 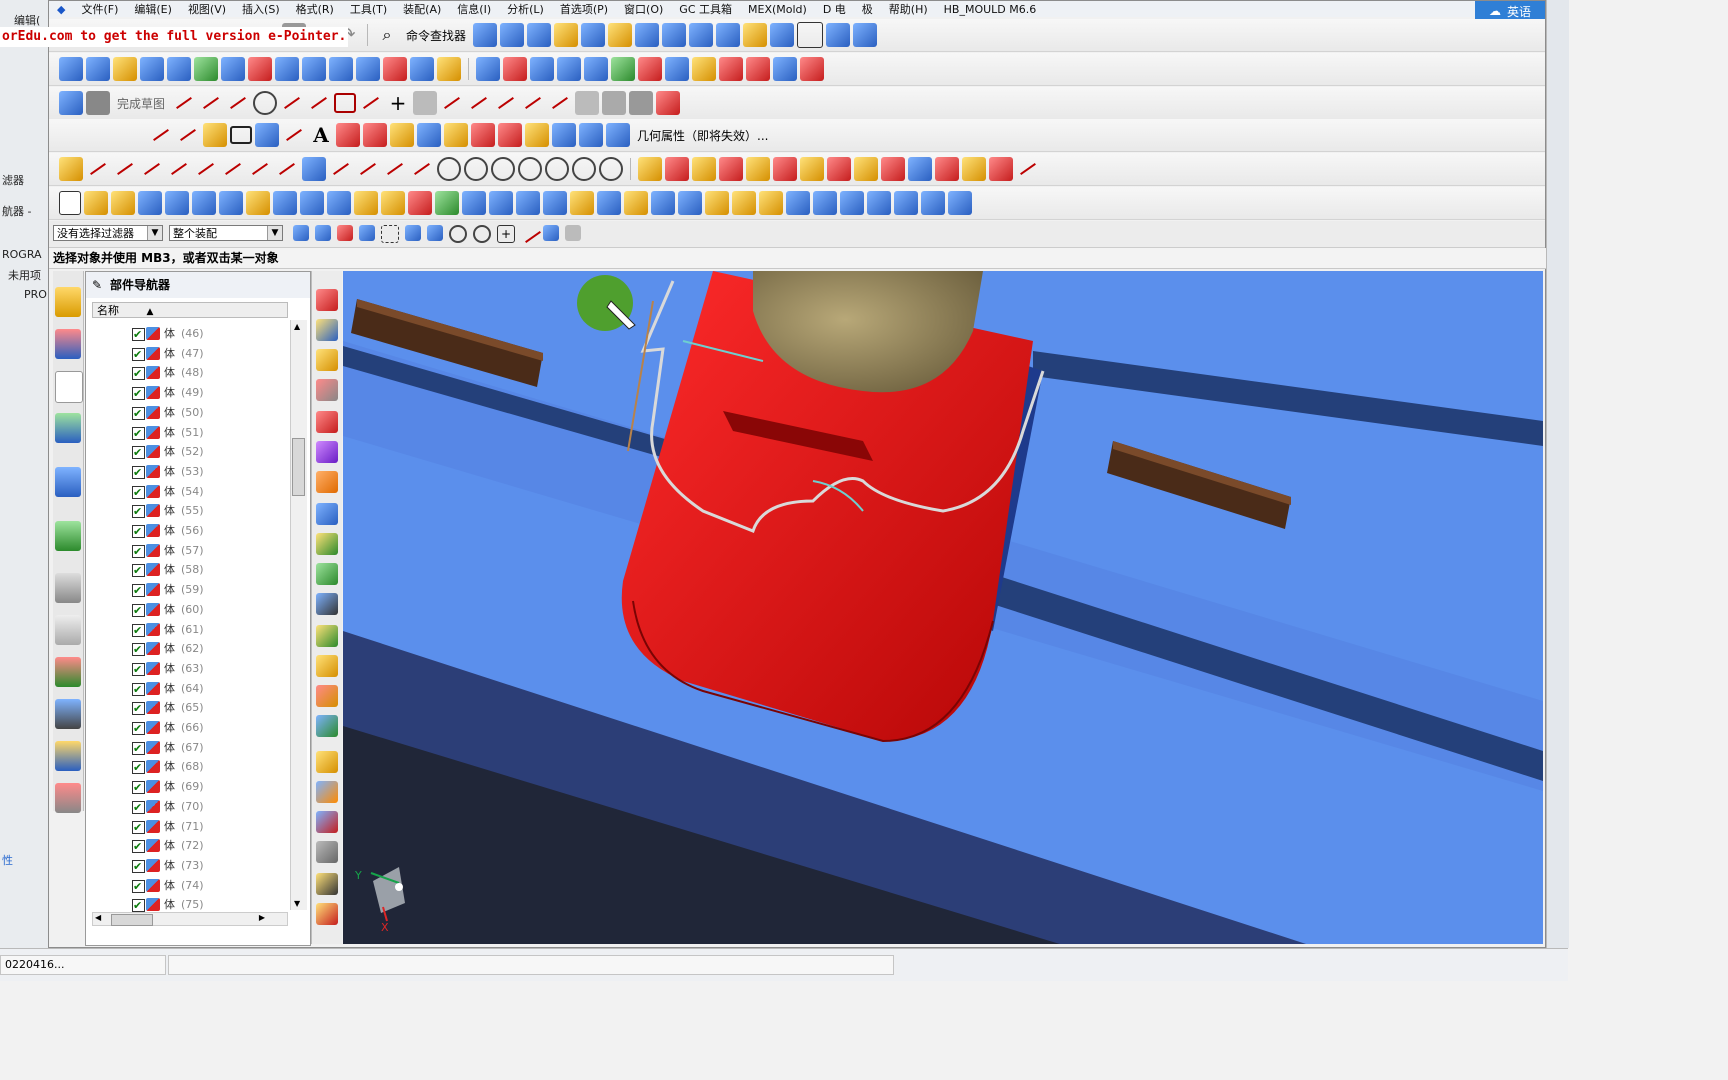 I want to click on arc-icon, so click(x=238, y=103).